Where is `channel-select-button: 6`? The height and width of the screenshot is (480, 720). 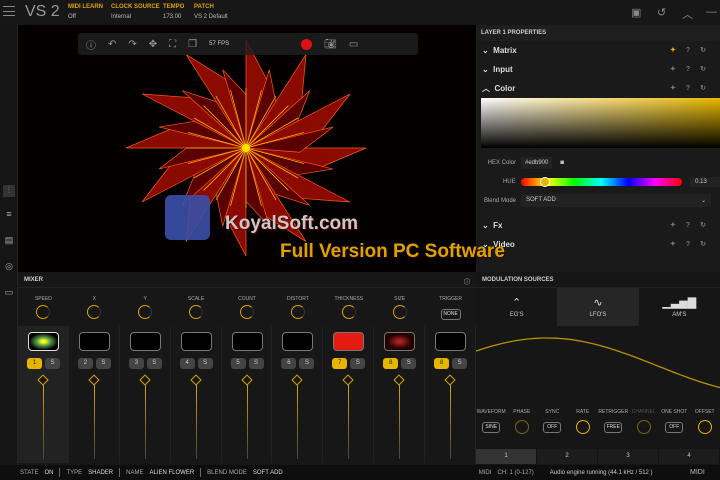 channel-select-button: 6 is located at coordinates (289, 363).